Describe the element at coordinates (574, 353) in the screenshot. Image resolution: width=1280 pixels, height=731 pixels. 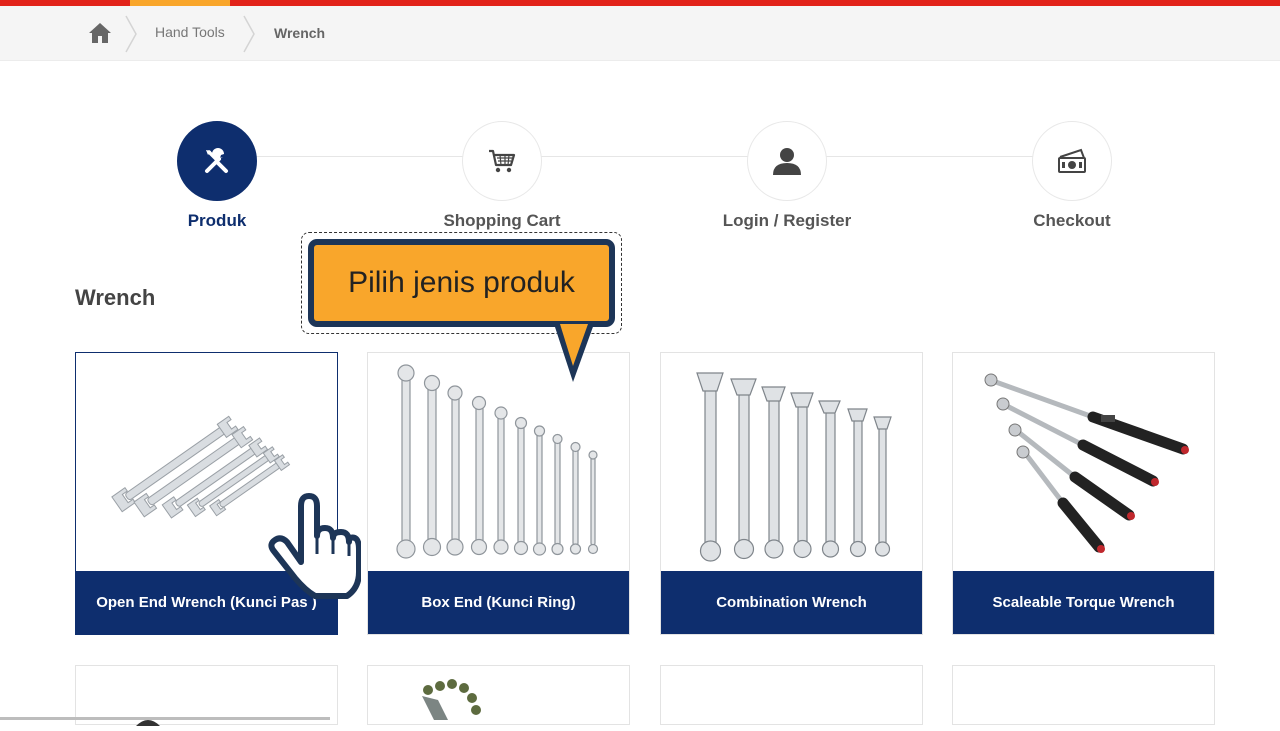
I see `tooltip-pointer` at that location.